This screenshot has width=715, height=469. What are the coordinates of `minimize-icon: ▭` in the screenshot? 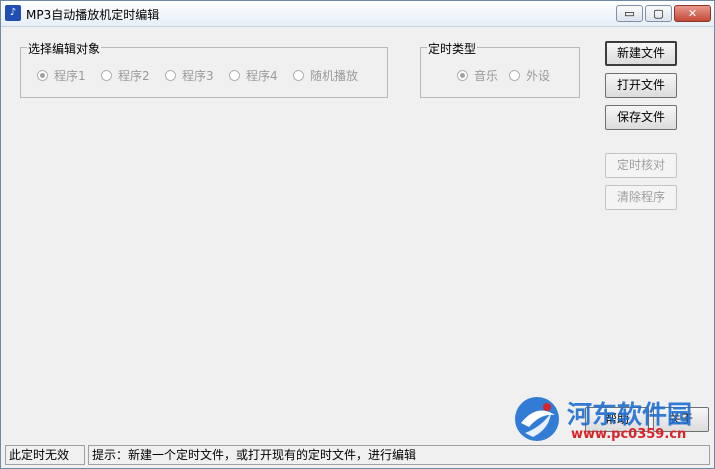 It's located at (629, 13).